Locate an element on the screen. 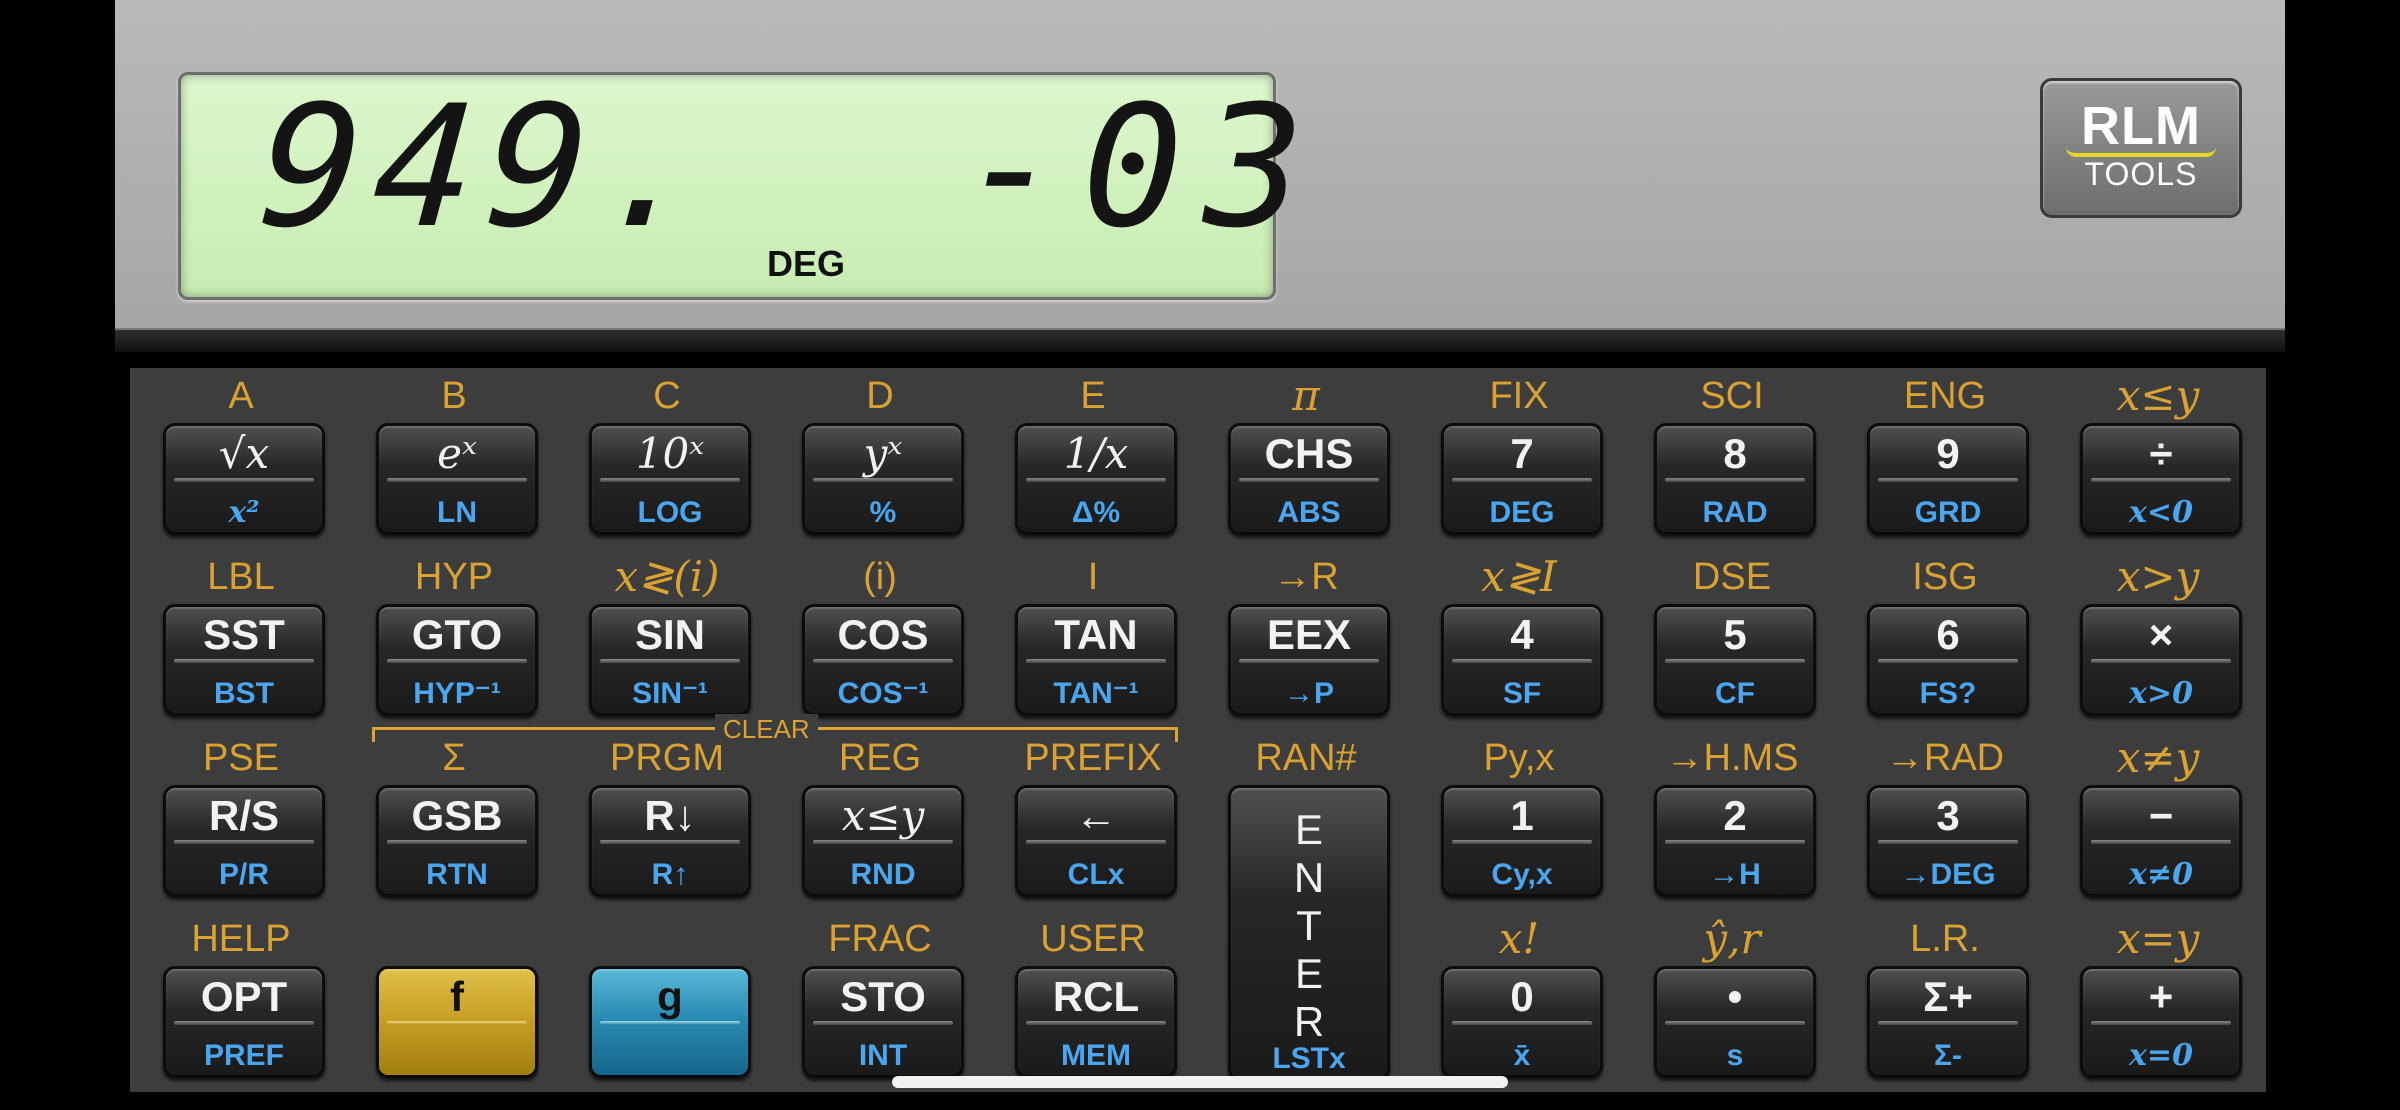 This screenshot has height=1110, width=2400. shift-g-label: P/R is located at coordinates (243, 874).